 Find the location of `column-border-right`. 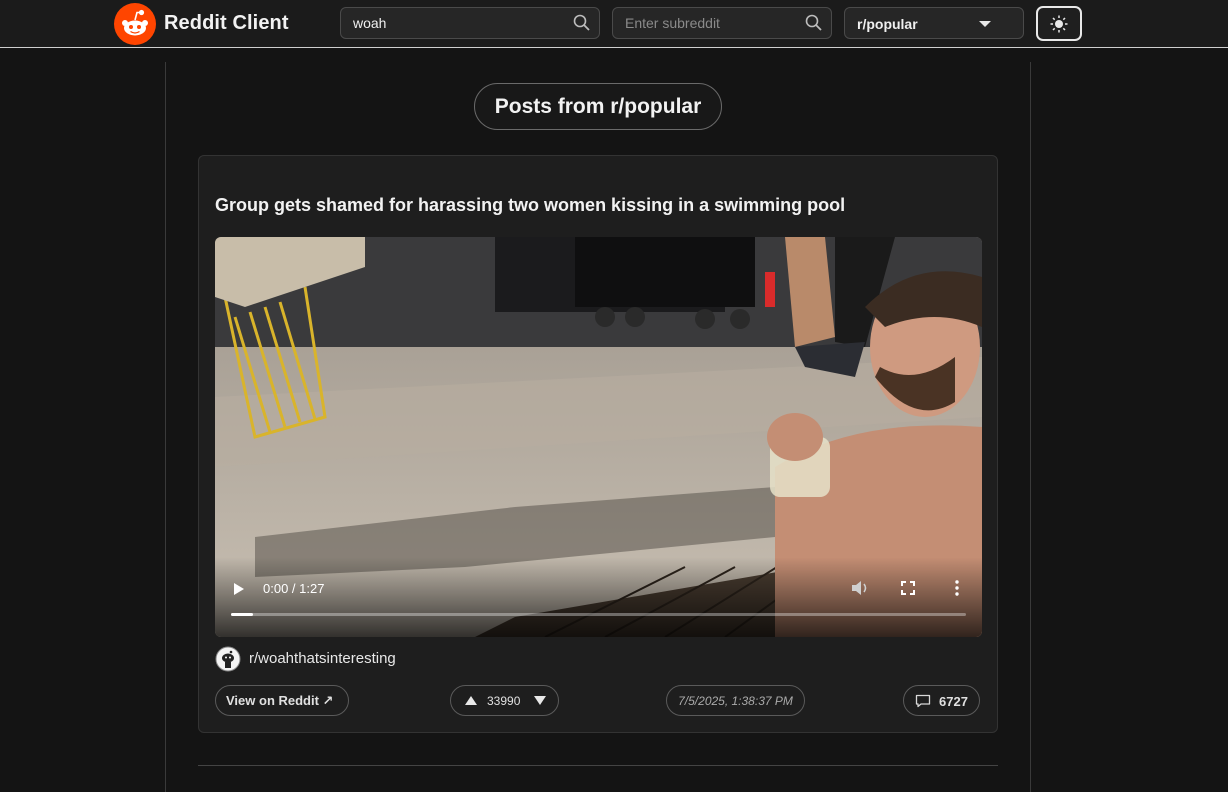

column-border-right is located at coordinates (1030, 427).